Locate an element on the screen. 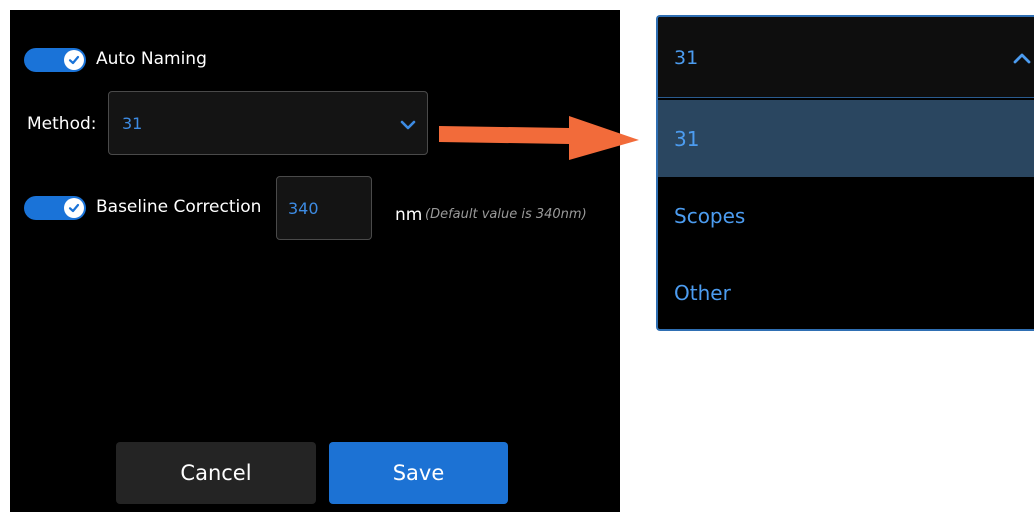 The height and width of the screenshot is (512, 1034). cancel-button: Cancel is located at coordinates (216, 473).